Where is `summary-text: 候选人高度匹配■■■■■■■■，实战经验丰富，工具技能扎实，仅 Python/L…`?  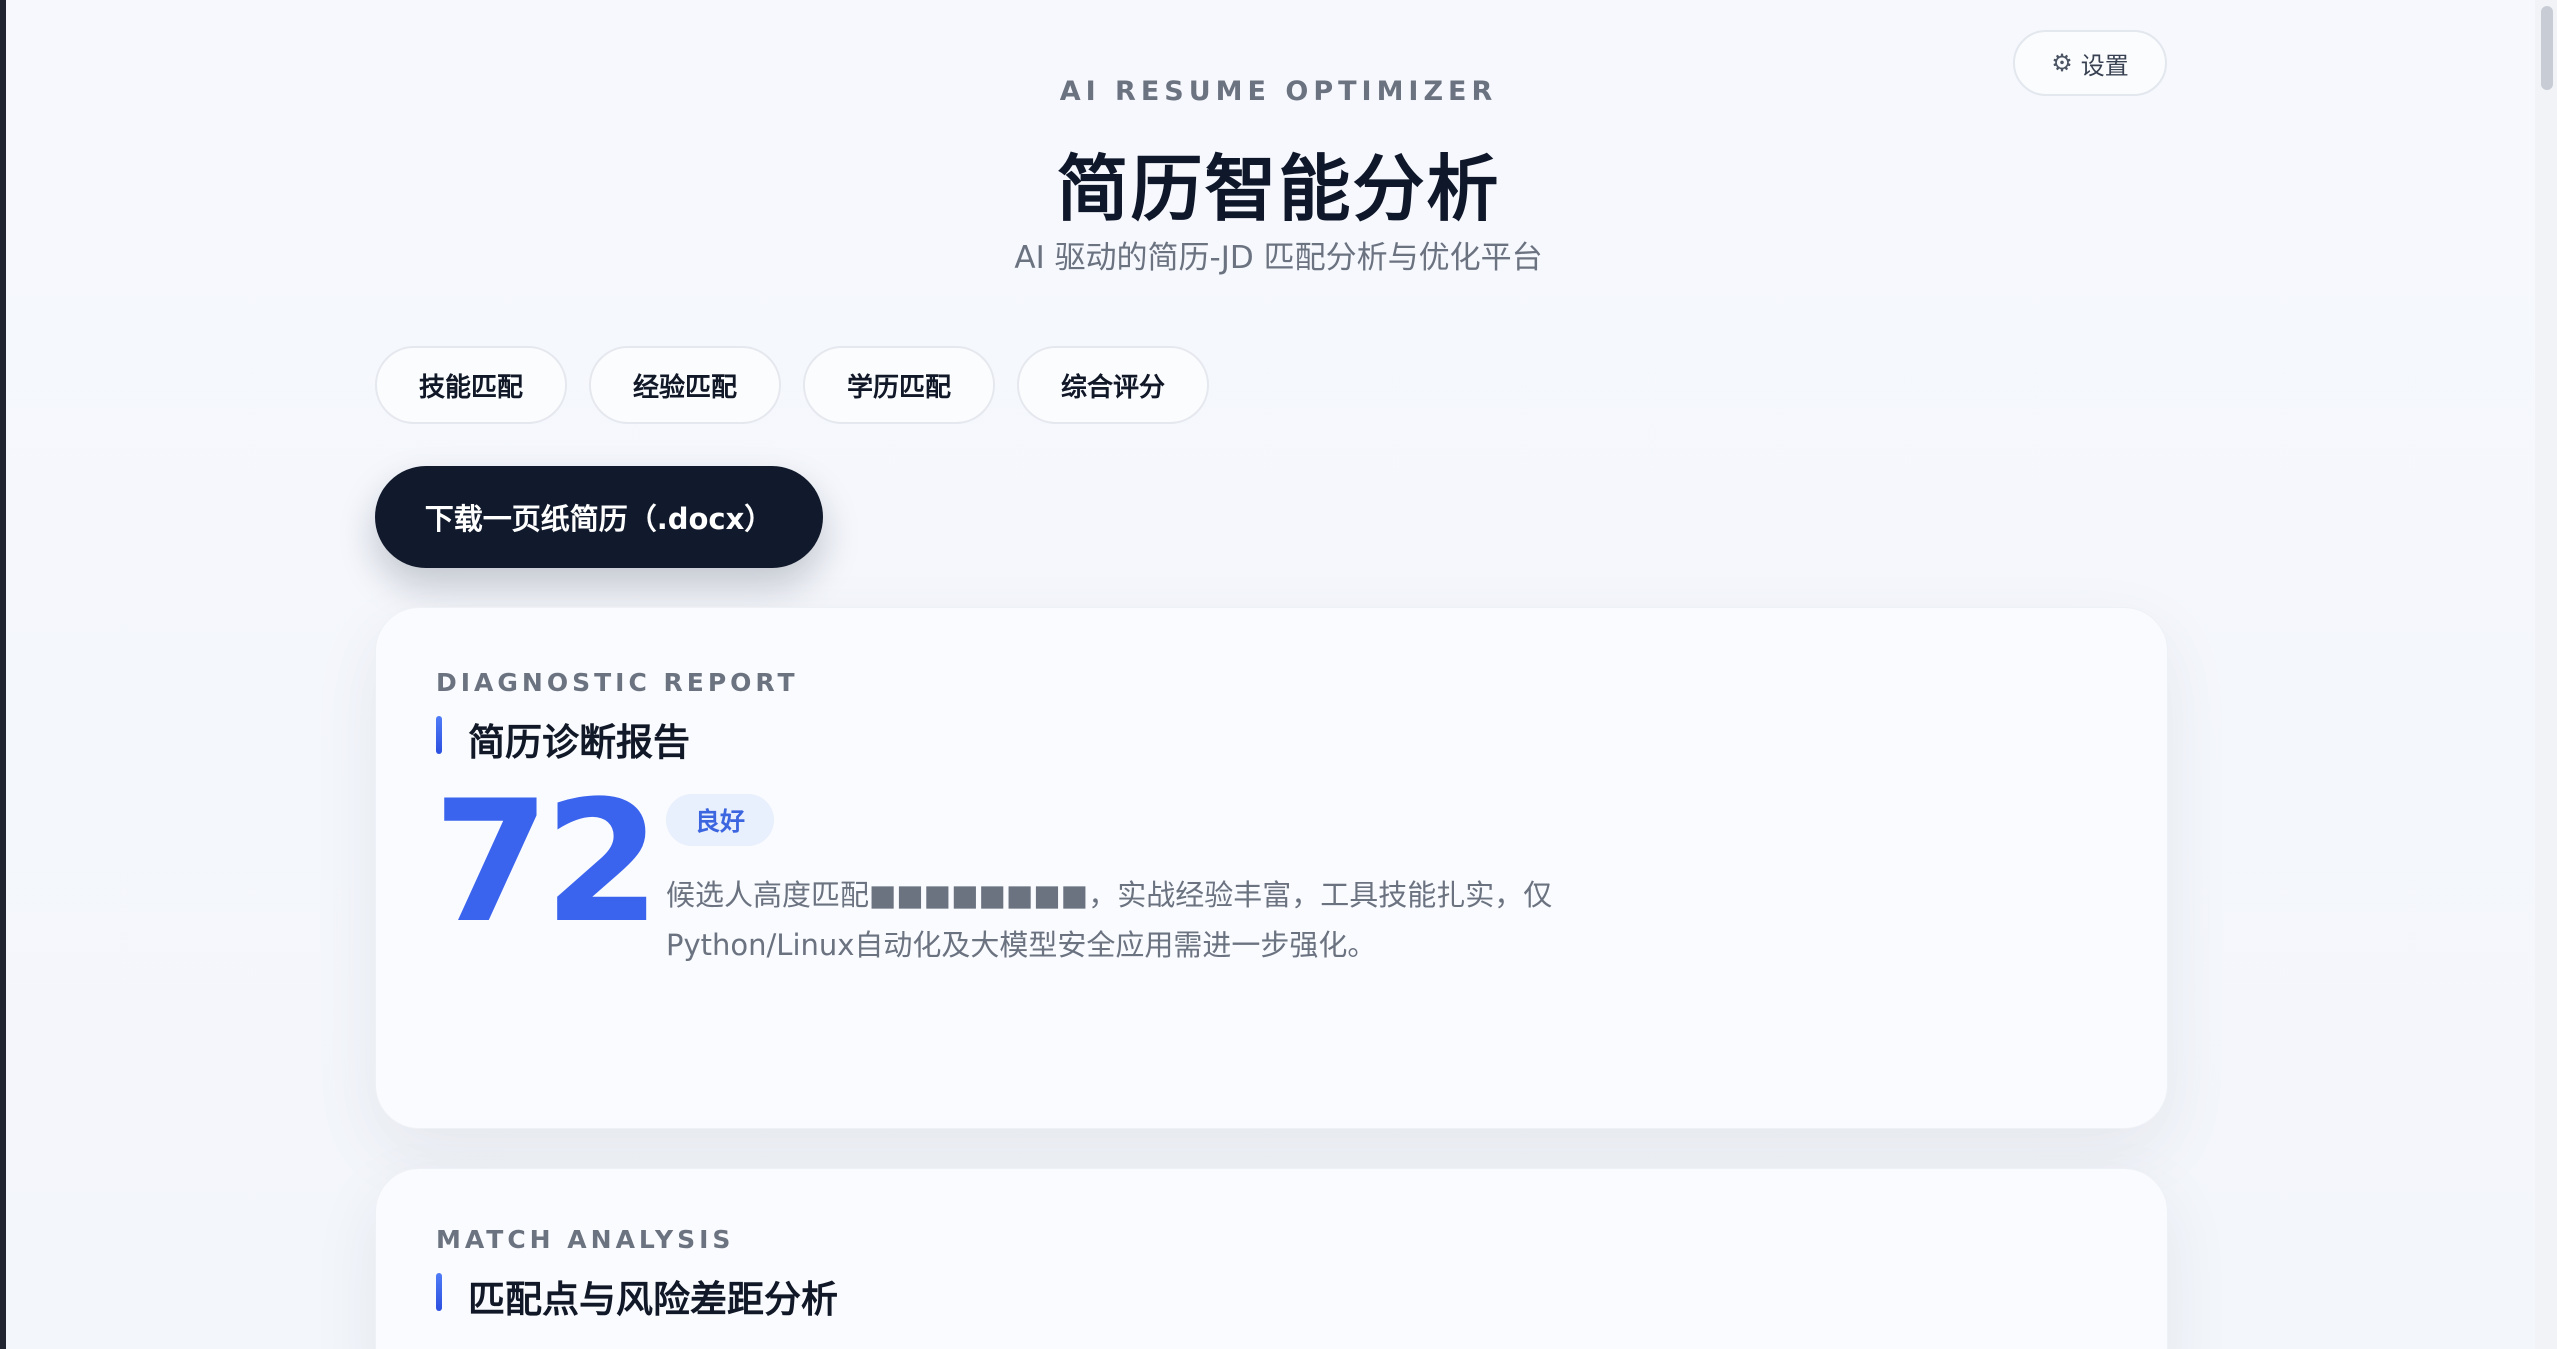 summary-text: 候选人高度匹配■■■■■■■■，实战经验丰富，工具技能扎实，仅 Python/L… is located at coordinates (1166, 920).